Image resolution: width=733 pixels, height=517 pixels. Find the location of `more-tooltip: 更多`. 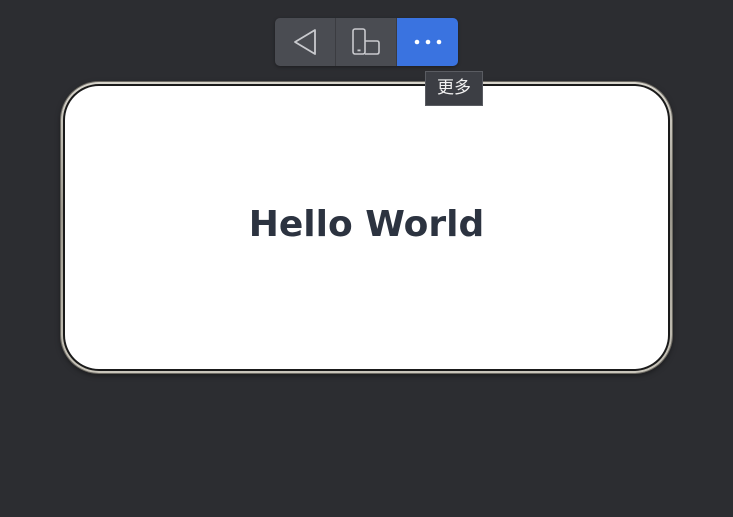

more-tooltip: 更多 is located at coordinates (454, 88).